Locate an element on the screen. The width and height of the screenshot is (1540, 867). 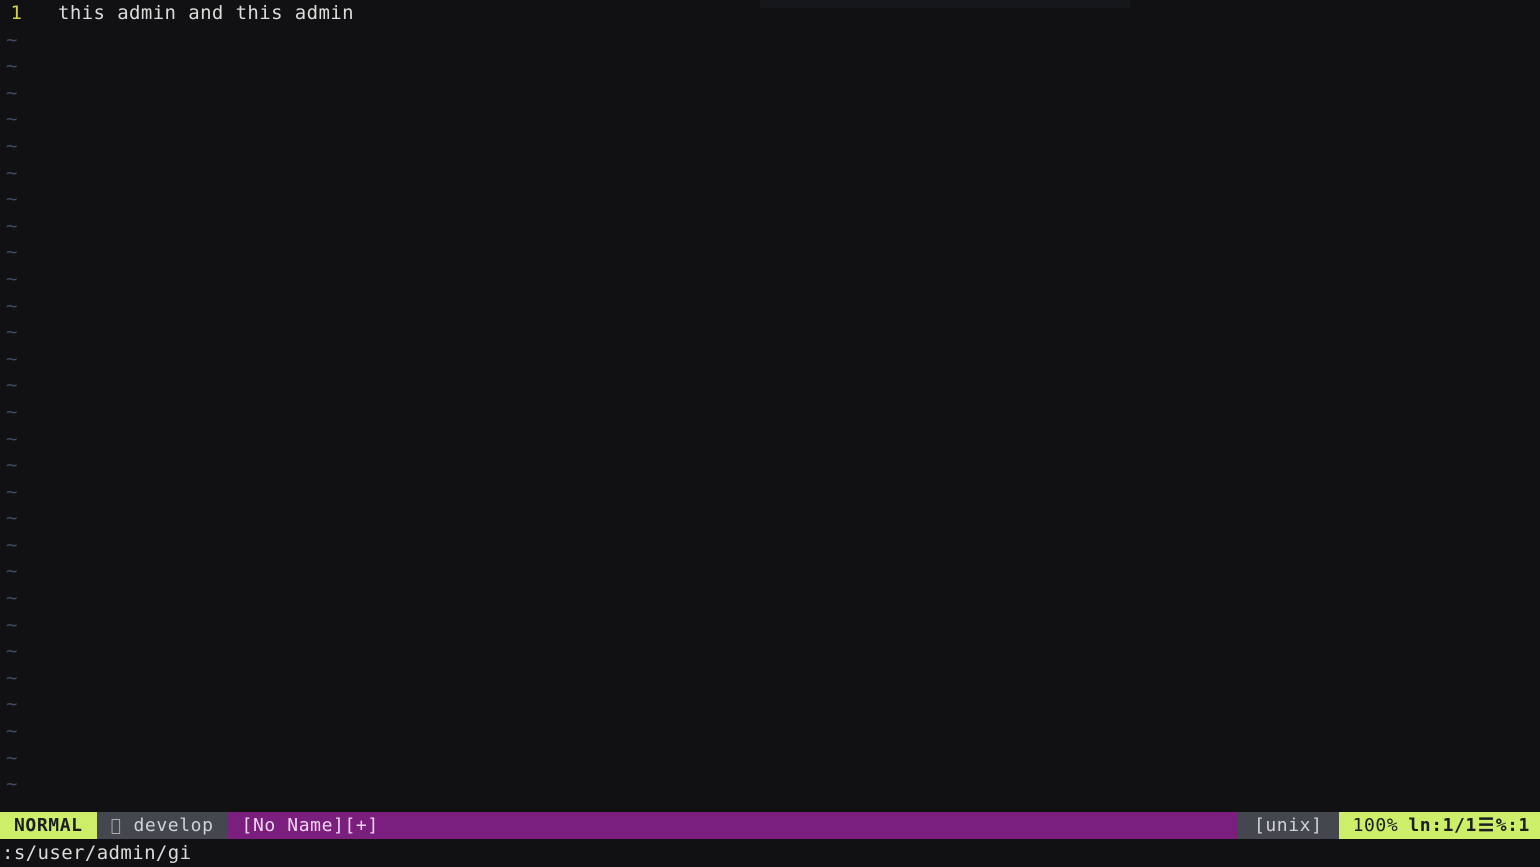
statusline-position: 100% ln :1/1 ☰ %:1 is located at coordinates (1439, 825).